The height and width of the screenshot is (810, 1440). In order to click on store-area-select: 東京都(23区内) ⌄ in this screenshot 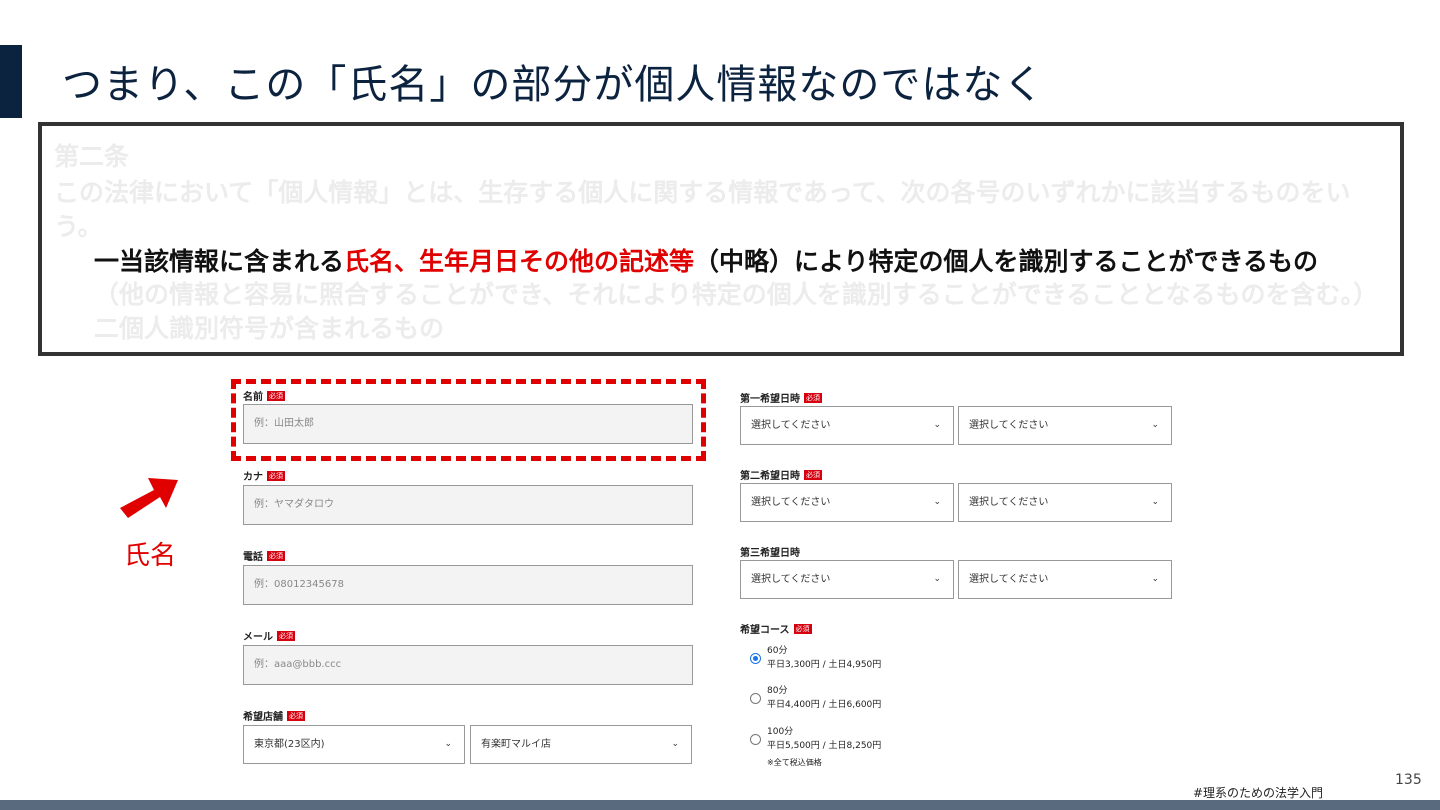, I will do `click(354, 744)`.